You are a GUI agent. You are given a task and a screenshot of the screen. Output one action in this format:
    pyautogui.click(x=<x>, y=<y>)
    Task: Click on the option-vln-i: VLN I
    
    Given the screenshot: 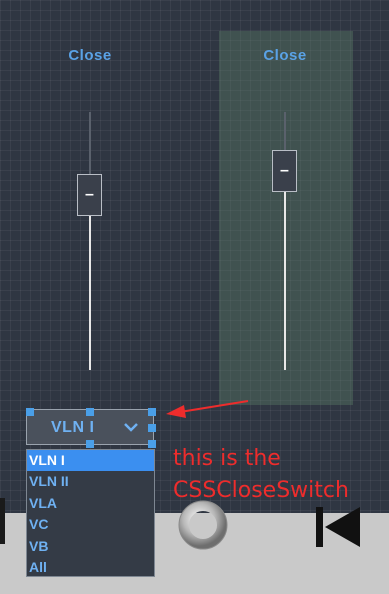 What is the action you would take?
    pyautogui.click(x=90, y=461)
    